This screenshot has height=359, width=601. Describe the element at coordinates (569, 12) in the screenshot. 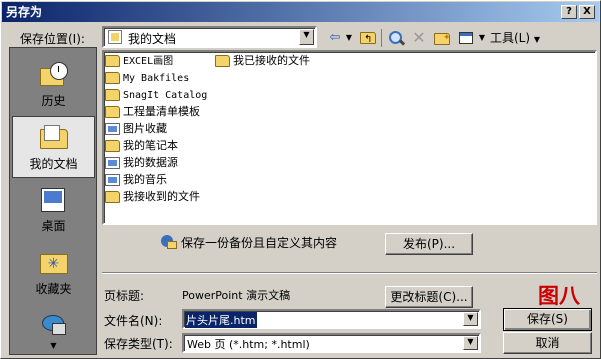

I see `help-button: ?` at that location.